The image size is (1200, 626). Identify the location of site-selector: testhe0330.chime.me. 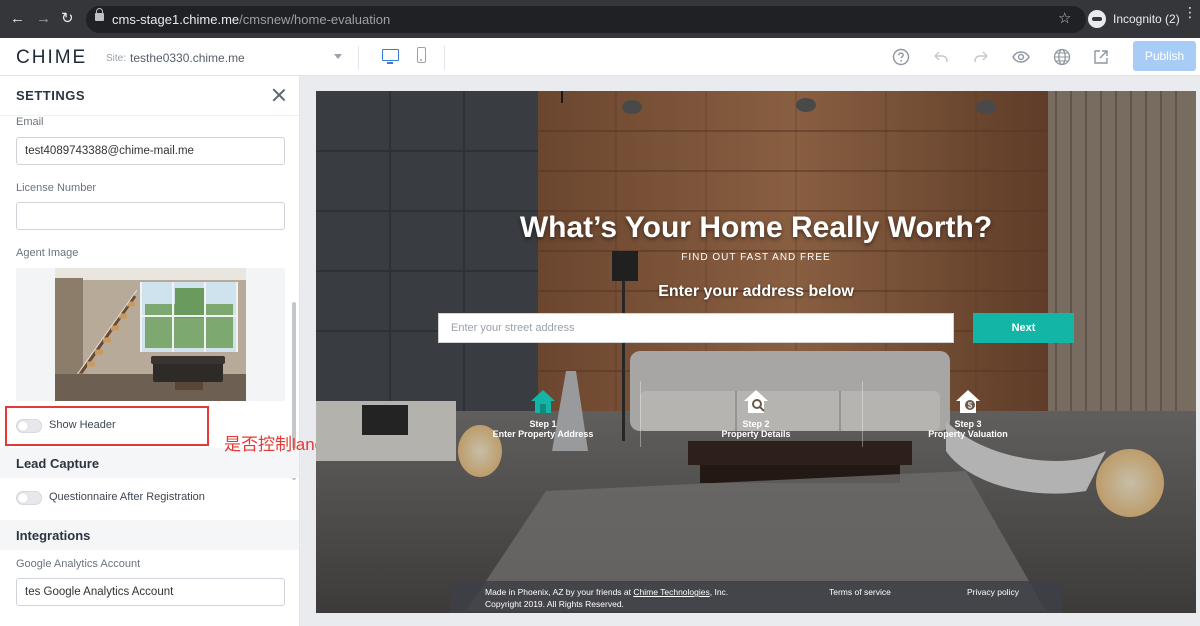
(187, 58).